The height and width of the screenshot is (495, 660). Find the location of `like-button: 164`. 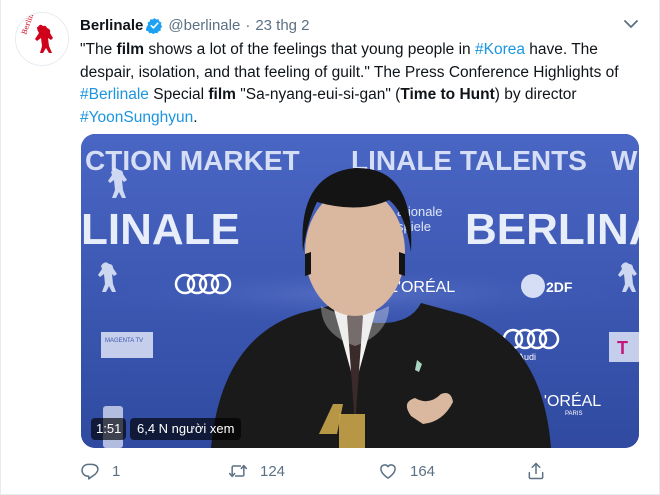

like-button: 164 is located at coordinates (406, 471).